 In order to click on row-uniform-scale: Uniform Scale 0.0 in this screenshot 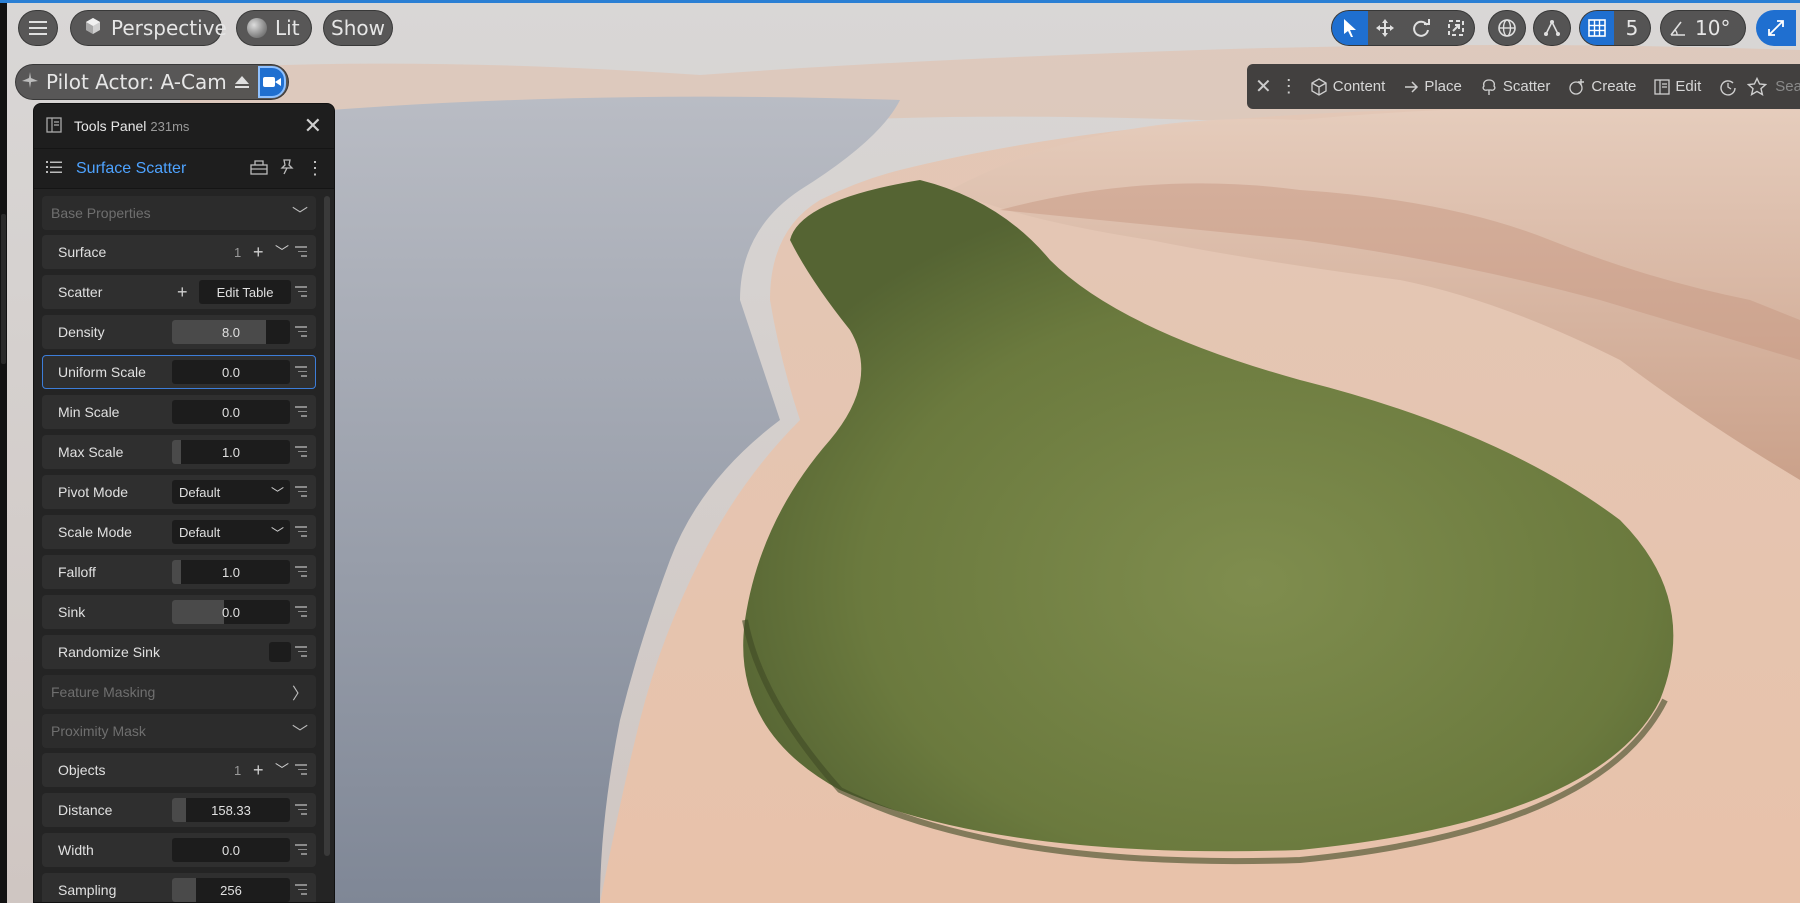, I will do `click(179, 372)`.